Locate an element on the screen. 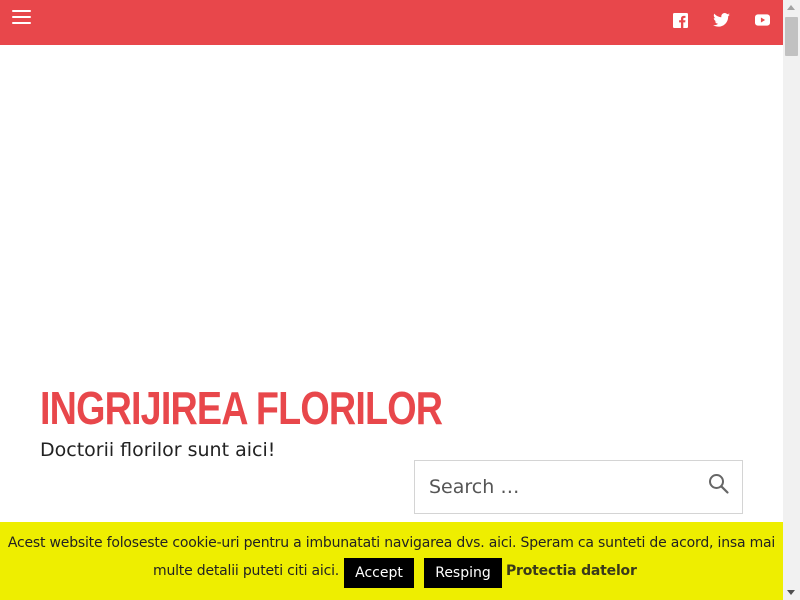  search-form is located at coordinates (578, 487).